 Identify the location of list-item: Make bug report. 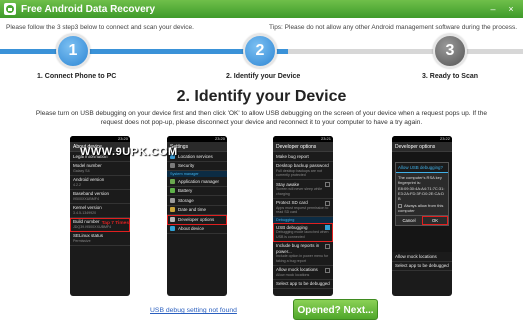
(303, 157).